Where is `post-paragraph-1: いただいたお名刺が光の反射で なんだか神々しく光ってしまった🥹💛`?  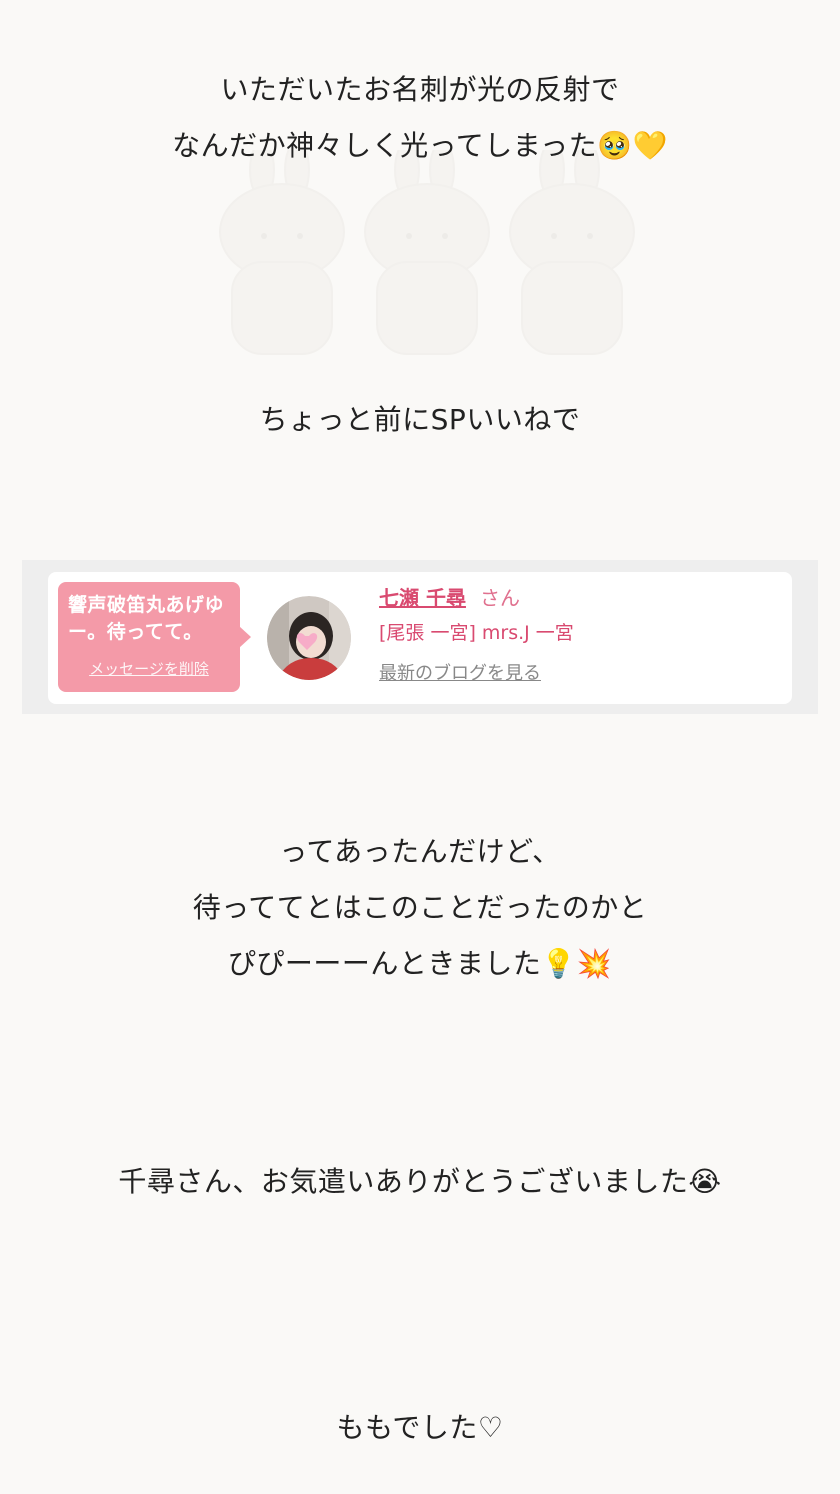 post-paragraph-1: いただいたお名刺が光の反射で なんだか神々しく光ってしまった🥹💛 is located at coordinates (420, 118).